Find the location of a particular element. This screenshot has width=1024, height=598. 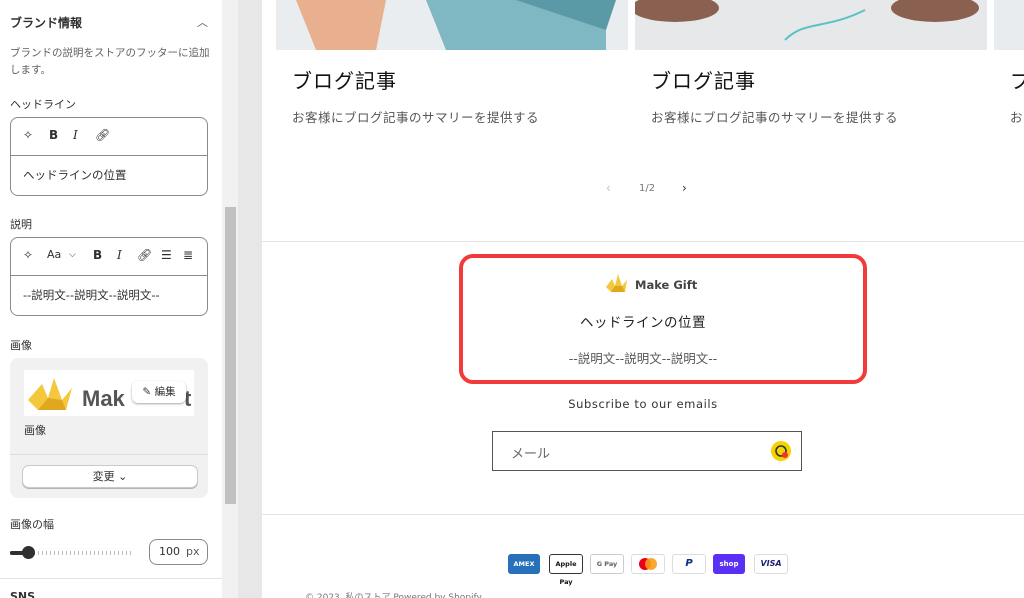

section-title: ブランド情報 is located at coordinates (46, 22).